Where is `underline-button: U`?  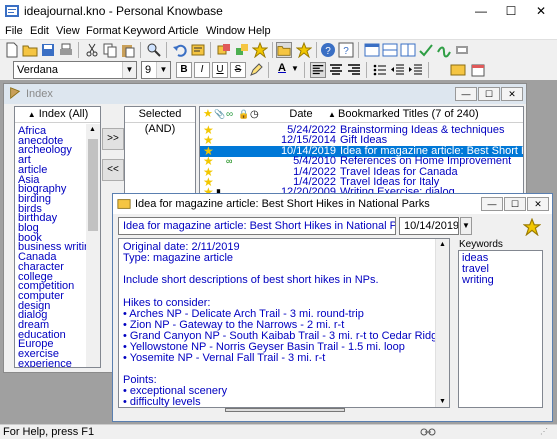
underline-button: U is located at coordinates (220, 70).